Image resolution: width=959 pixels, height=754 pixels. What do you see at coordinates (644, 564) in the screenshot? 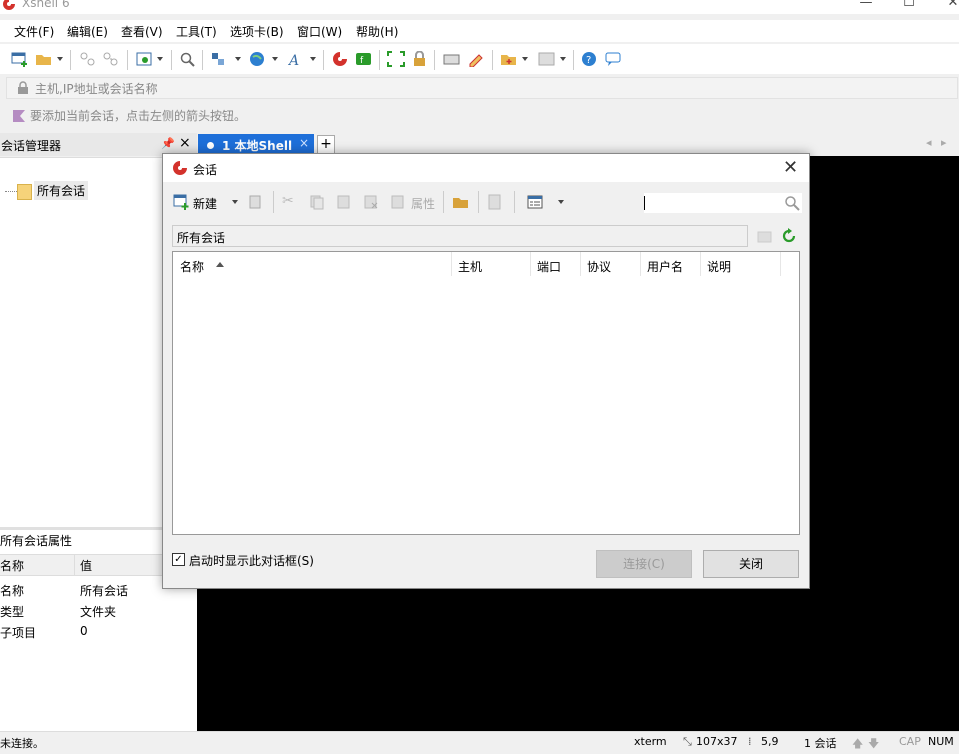
I see `connect-button: 连接(C)` at bounding box center [644, 564].